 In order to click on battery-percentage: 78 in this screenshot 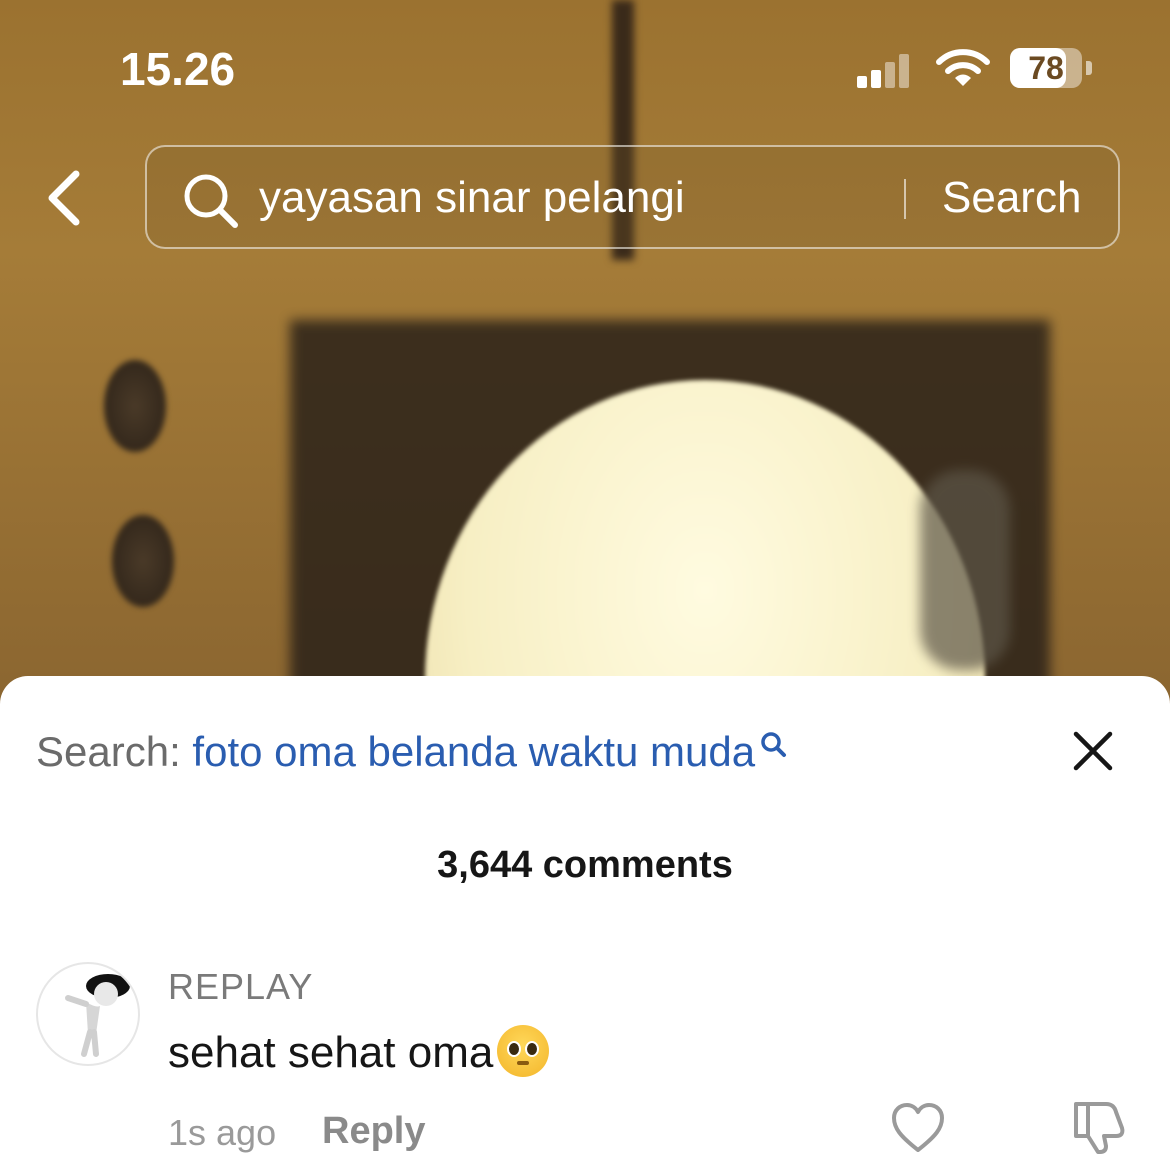, I will do `click(1046, 68)`.